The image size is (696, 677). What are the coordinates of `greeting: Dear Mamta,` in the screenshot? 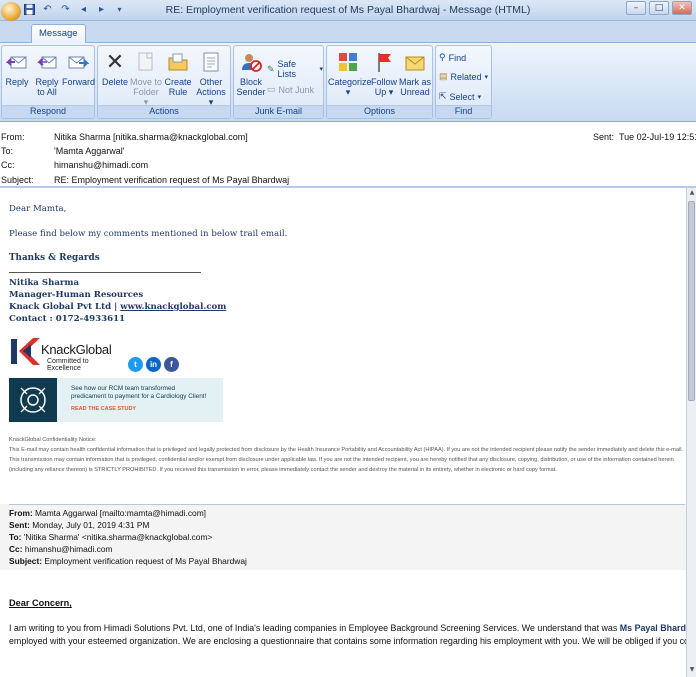 It's located at (38, 209).